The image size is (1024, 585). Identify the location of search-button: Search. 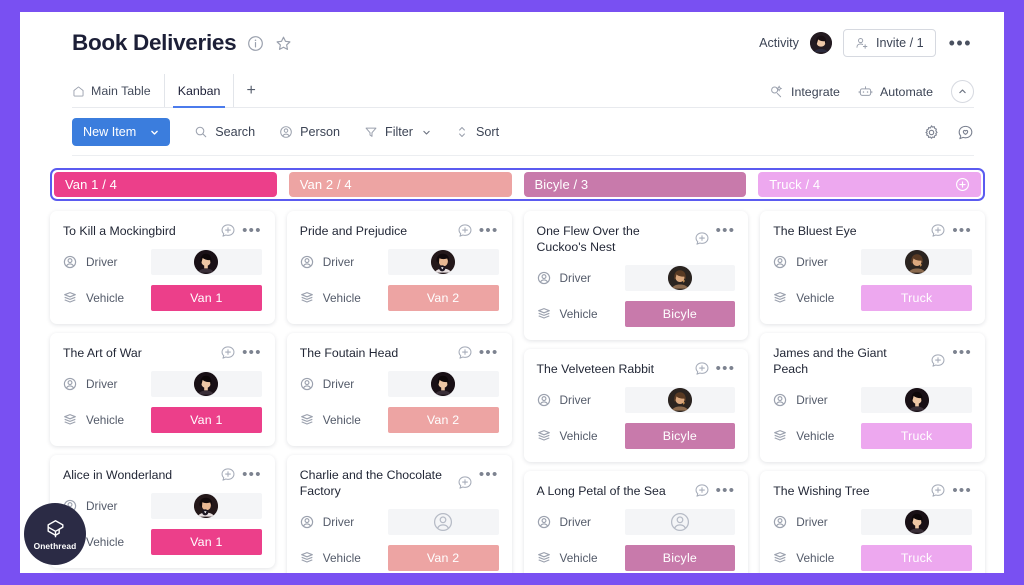
(224, 132).